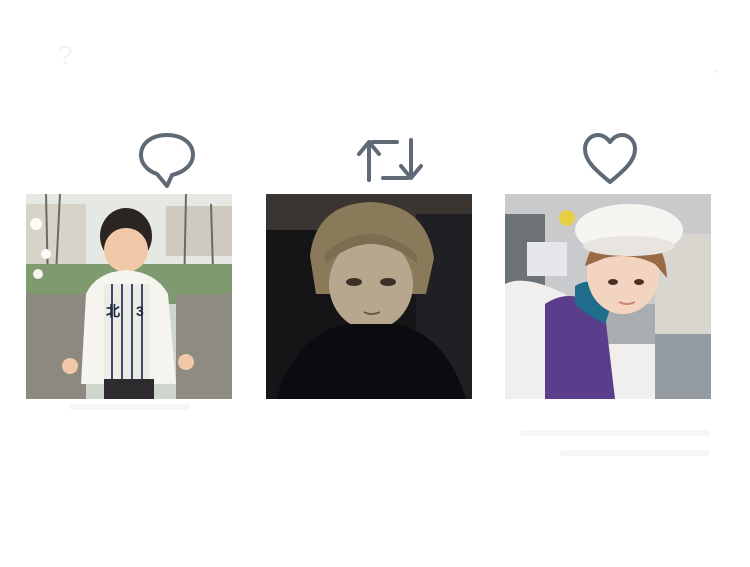 Image resolution: width=750 pixels, height=567 pixels. I want to click on photo-dark-hoodie, so click(369, 296).